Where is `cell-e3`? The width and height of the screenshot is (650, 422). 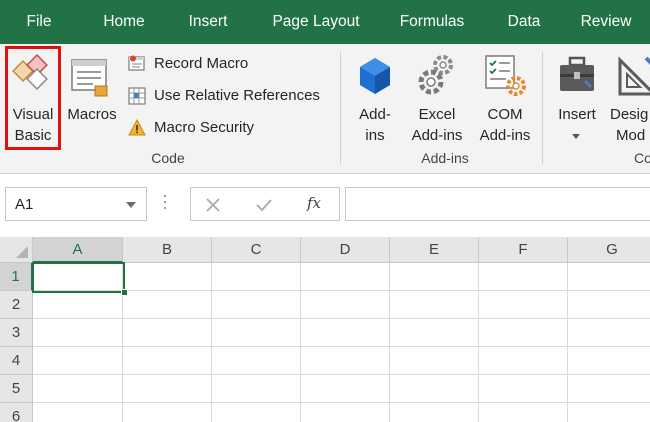 cell-e3 is located at coordinates (434, 333).